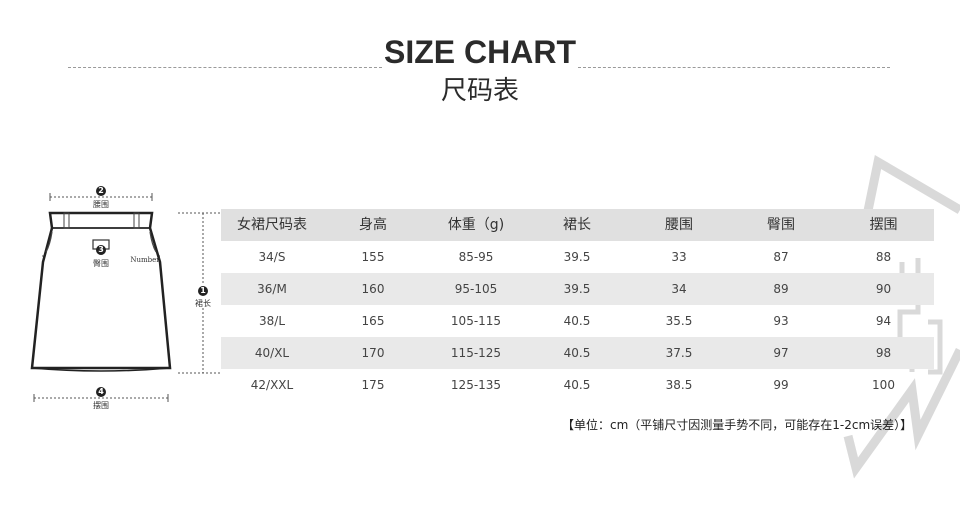  What do you see at coordinates (101, 391) in the screenshot?
I see `diagram-marker-4: 4` at bounding box center [101, 391].